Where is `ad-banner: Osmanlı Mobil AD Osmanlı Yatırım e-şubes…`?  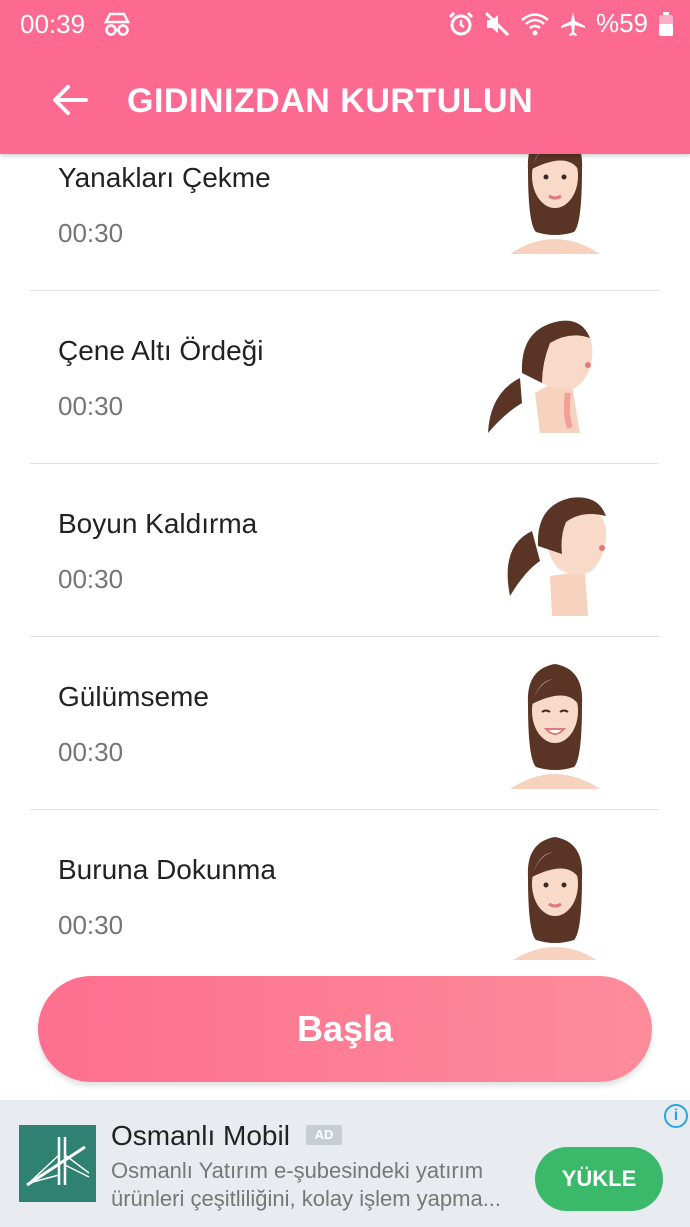
ad-banner: Osmanlı Mobil AD Osmanlı Yatırım e-şubes… is located at coordinates (345, 1163).